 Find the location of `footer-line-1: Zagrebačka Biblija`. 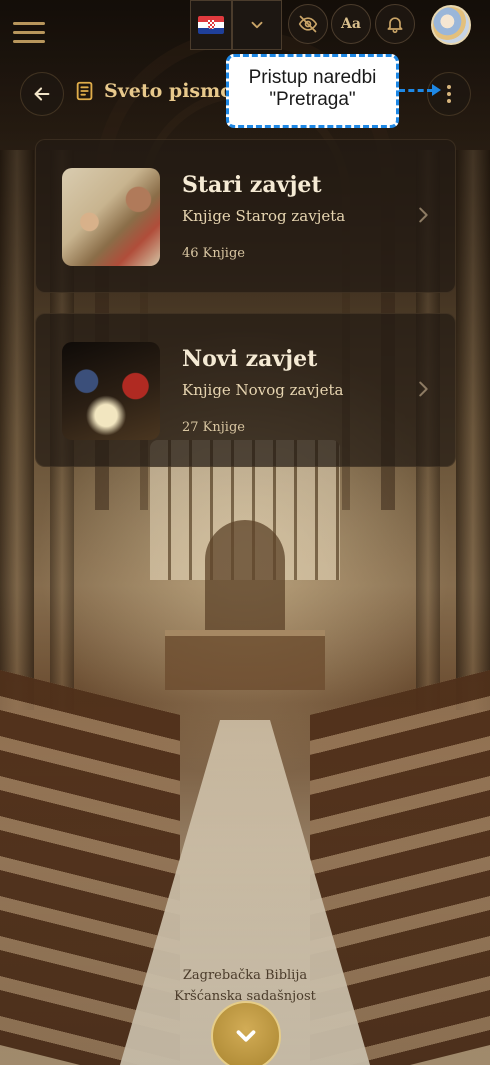

footer-line-1: Zagrebačka Biblija is located at coordinates (245, 975).